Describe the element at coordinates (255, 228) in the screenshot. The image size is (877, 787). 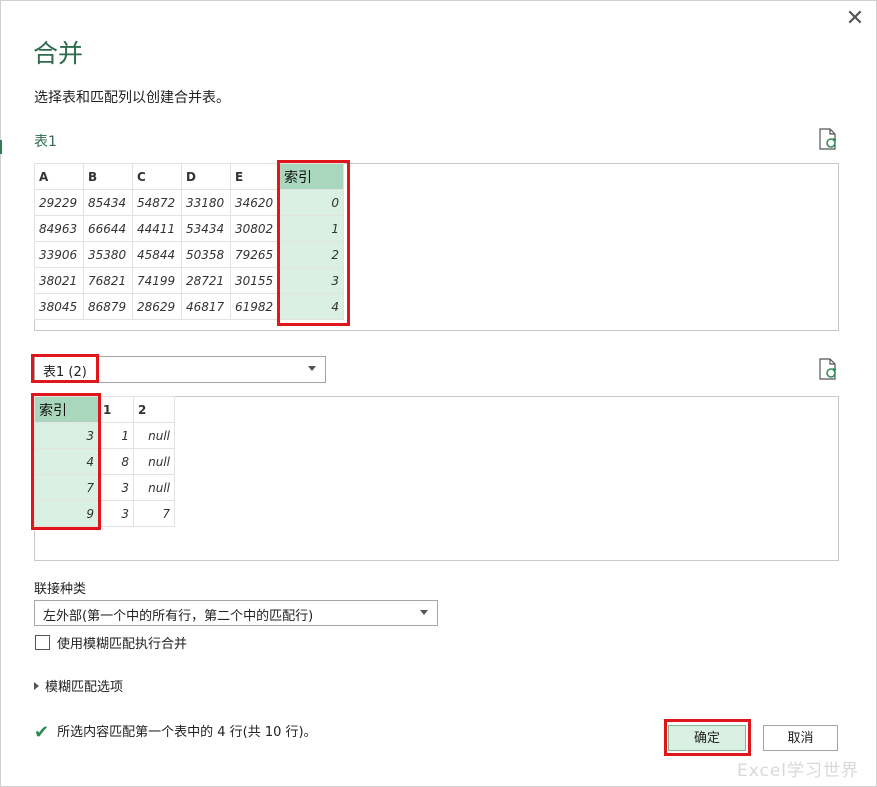
I see `table1-cell: 30802` at that location.